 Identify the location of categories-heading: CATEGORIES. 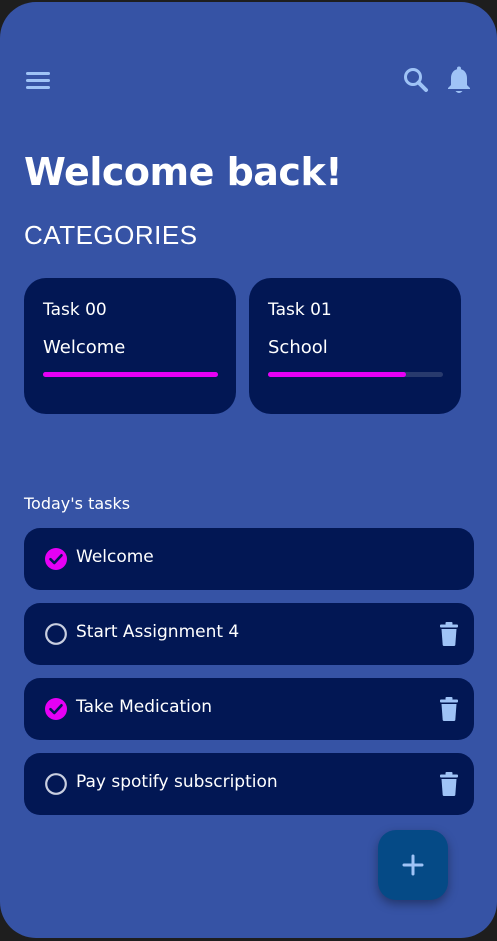
(111, 235).